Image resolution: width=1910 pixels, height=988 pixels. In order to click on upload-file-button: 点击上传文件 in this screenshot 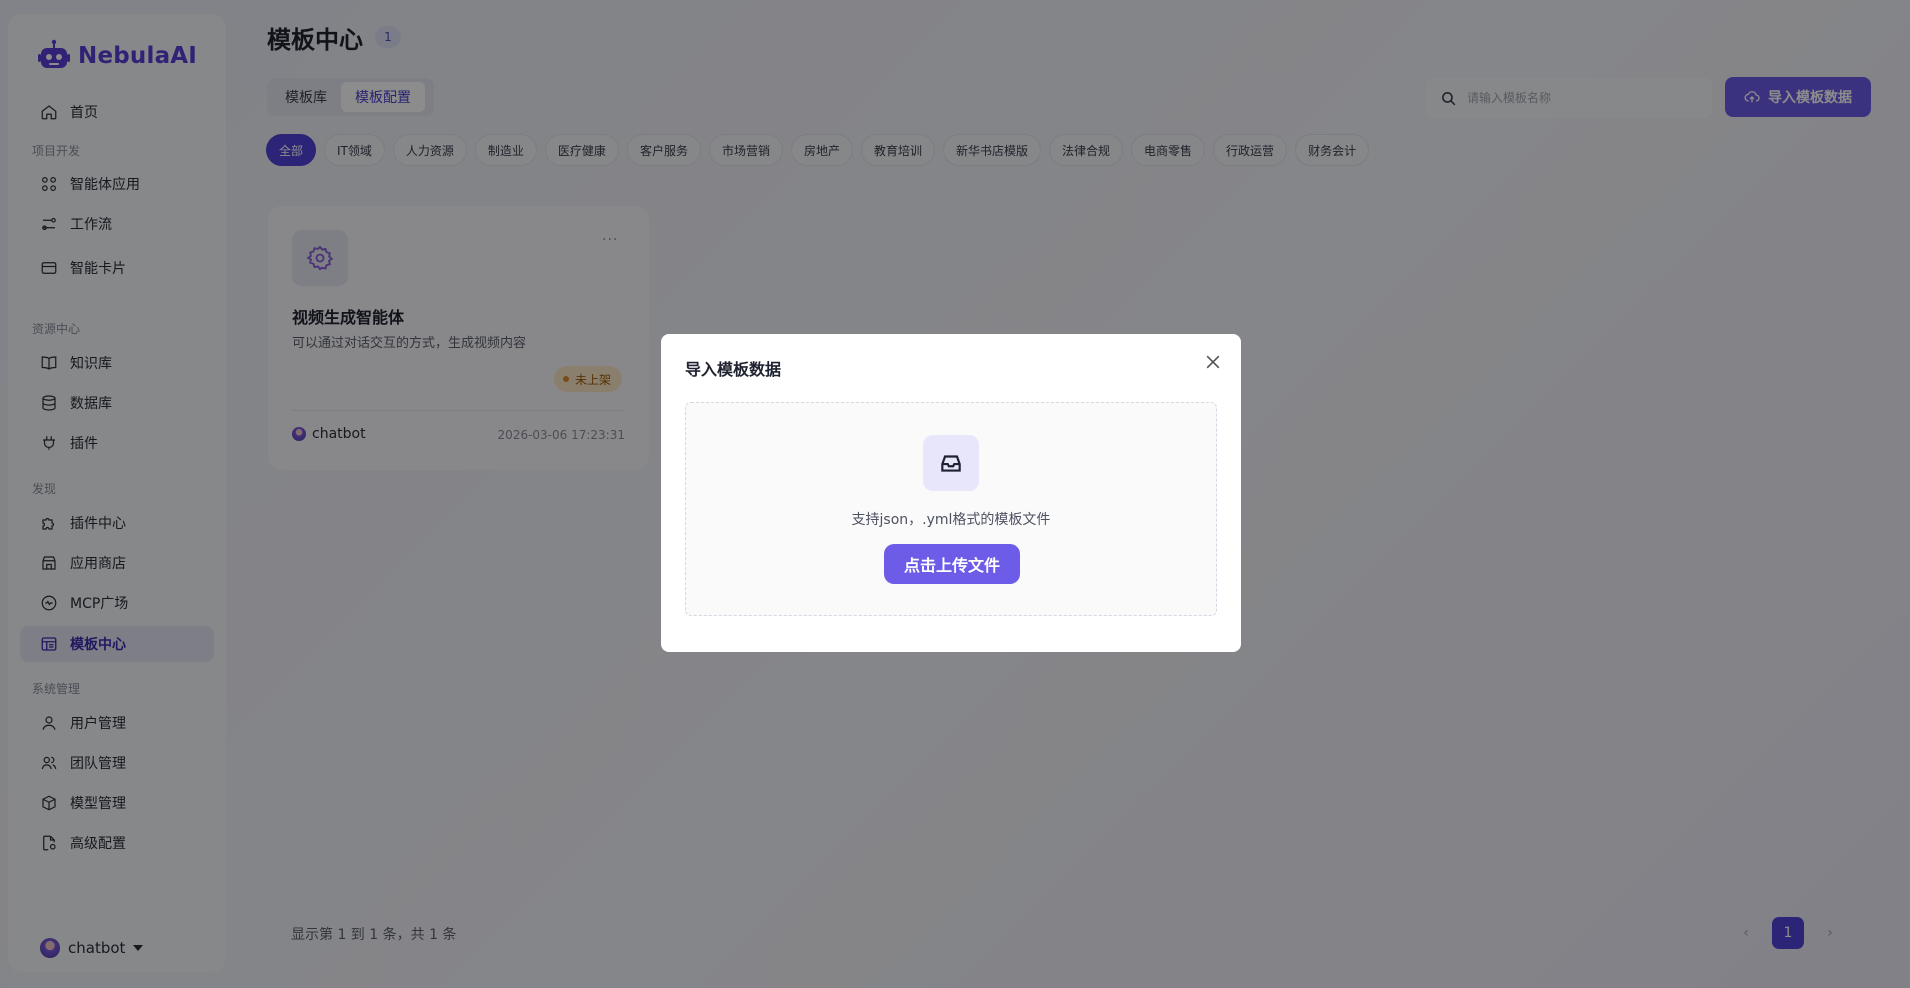, I will do `click(952, 564)`.